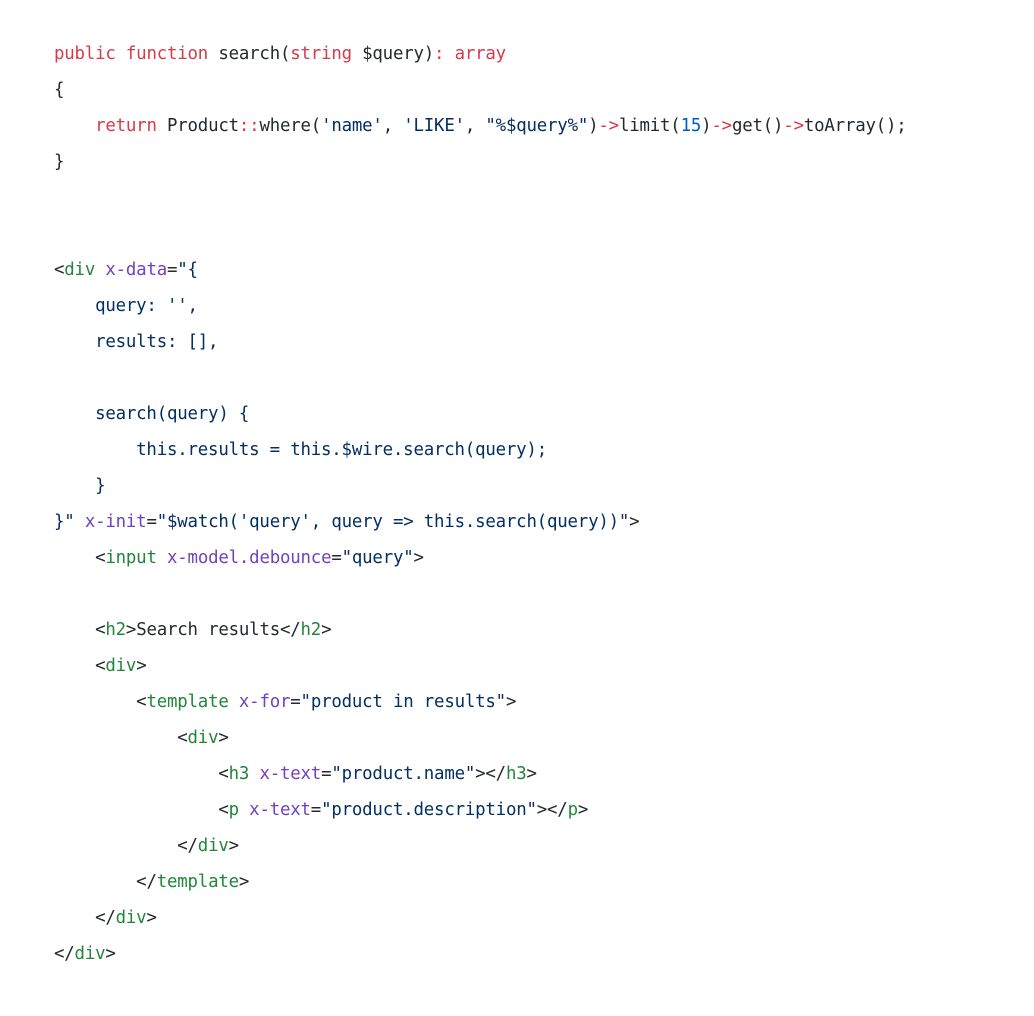 Image resolution: width=1034 pixels, height=1016 pixels. Describe the element at coordinates (480, 558) in the screenshot. I see `code-line: <input x-model.debounce="query">` at that location.